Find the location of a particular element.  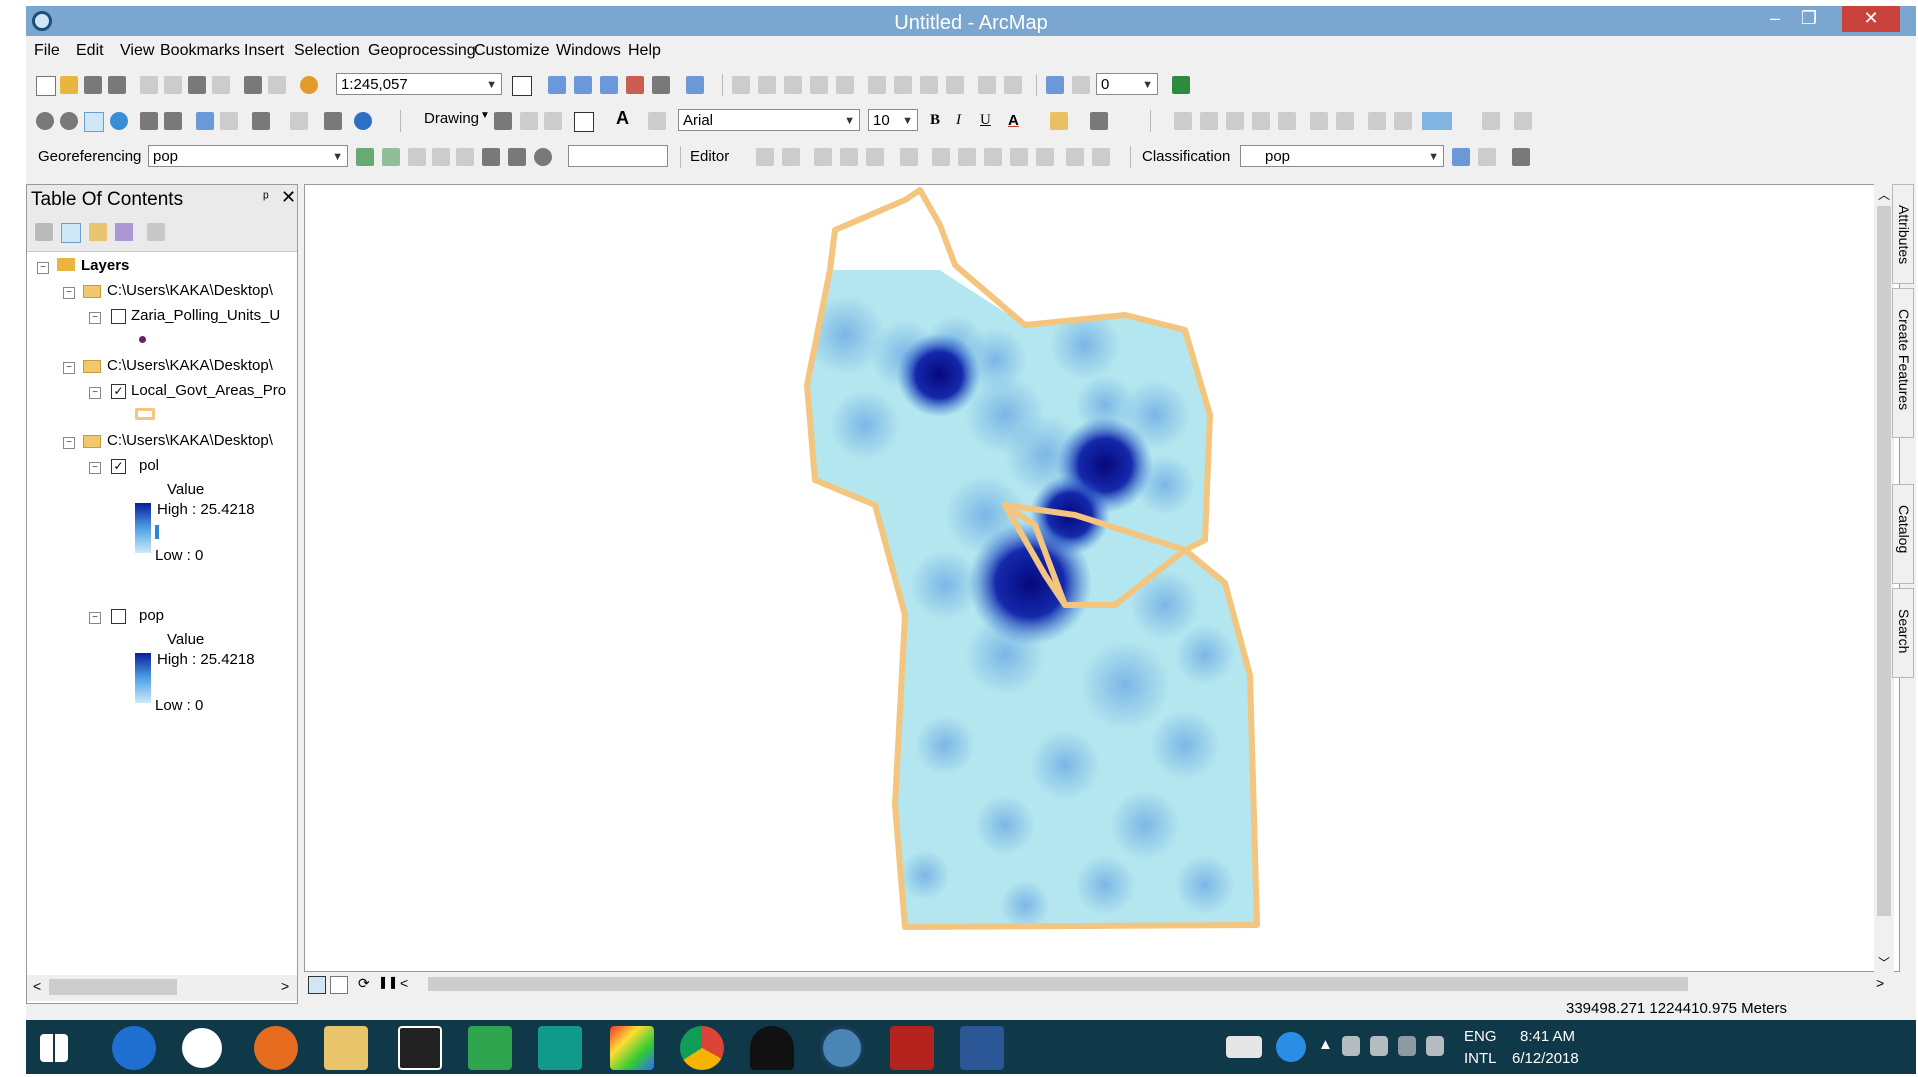

georef-tool-9-icon is located at coordinates (1403, 121).